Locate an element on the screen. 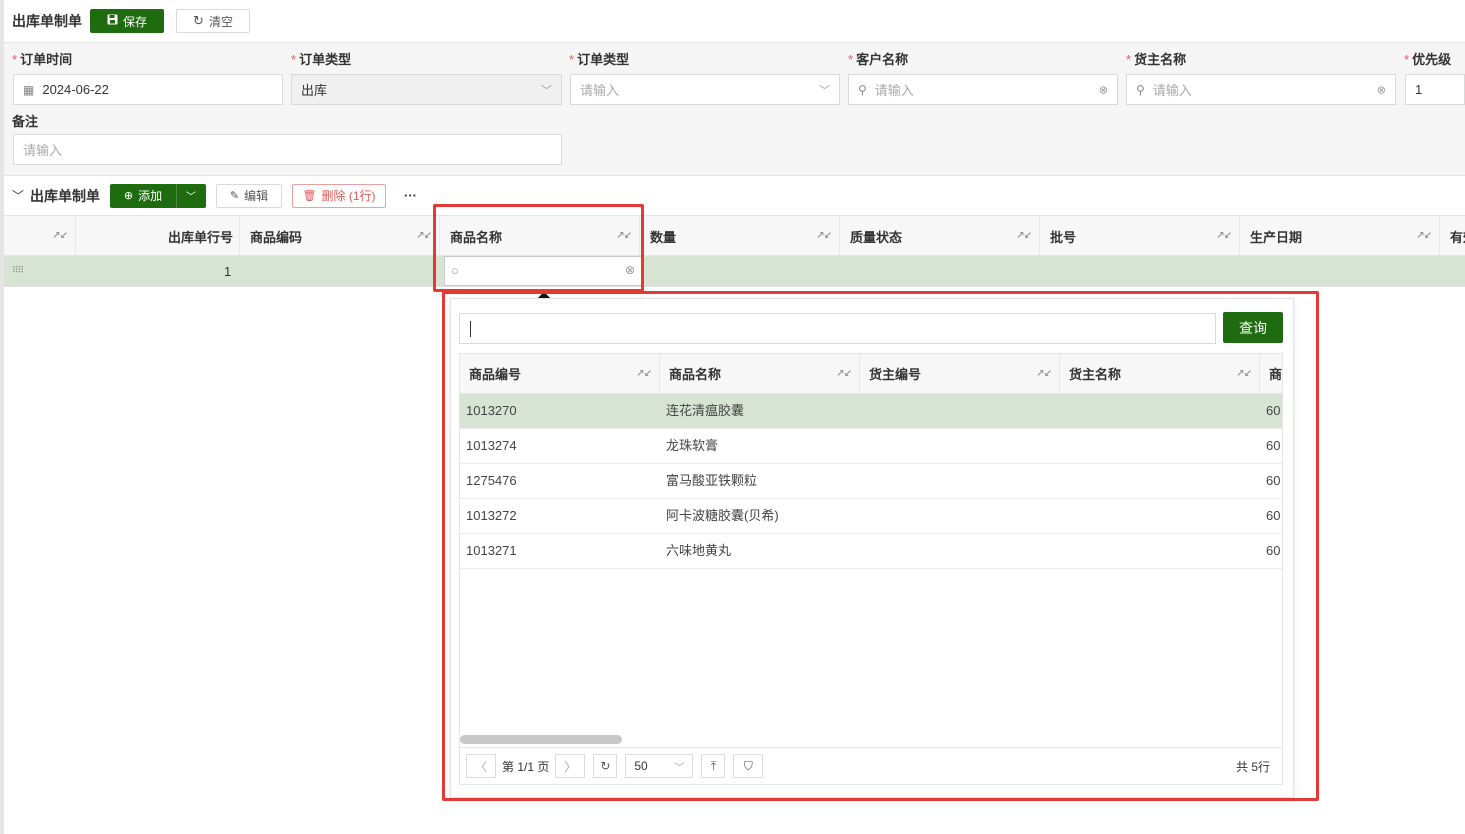 This screenshot has width=1465, height=834. add-label: 添加 is located at coordinates (150, 196).